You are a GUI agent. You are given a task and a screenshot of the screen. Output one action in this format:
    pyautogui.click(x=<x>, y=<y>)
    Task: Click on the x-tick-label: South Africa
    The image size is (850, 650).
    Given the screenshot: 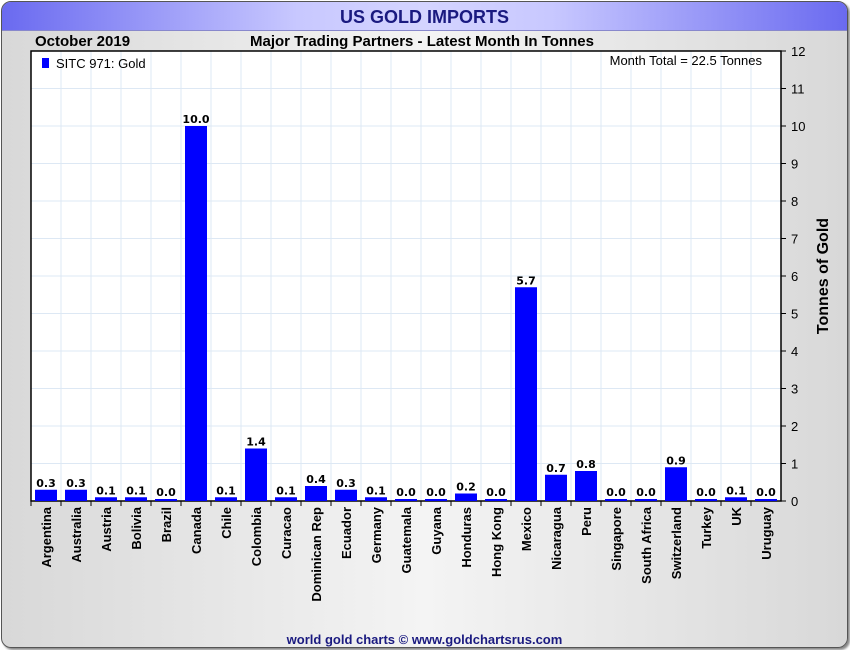 What is the action you would take?
    pyautogui.click(x=646, y=545)
    